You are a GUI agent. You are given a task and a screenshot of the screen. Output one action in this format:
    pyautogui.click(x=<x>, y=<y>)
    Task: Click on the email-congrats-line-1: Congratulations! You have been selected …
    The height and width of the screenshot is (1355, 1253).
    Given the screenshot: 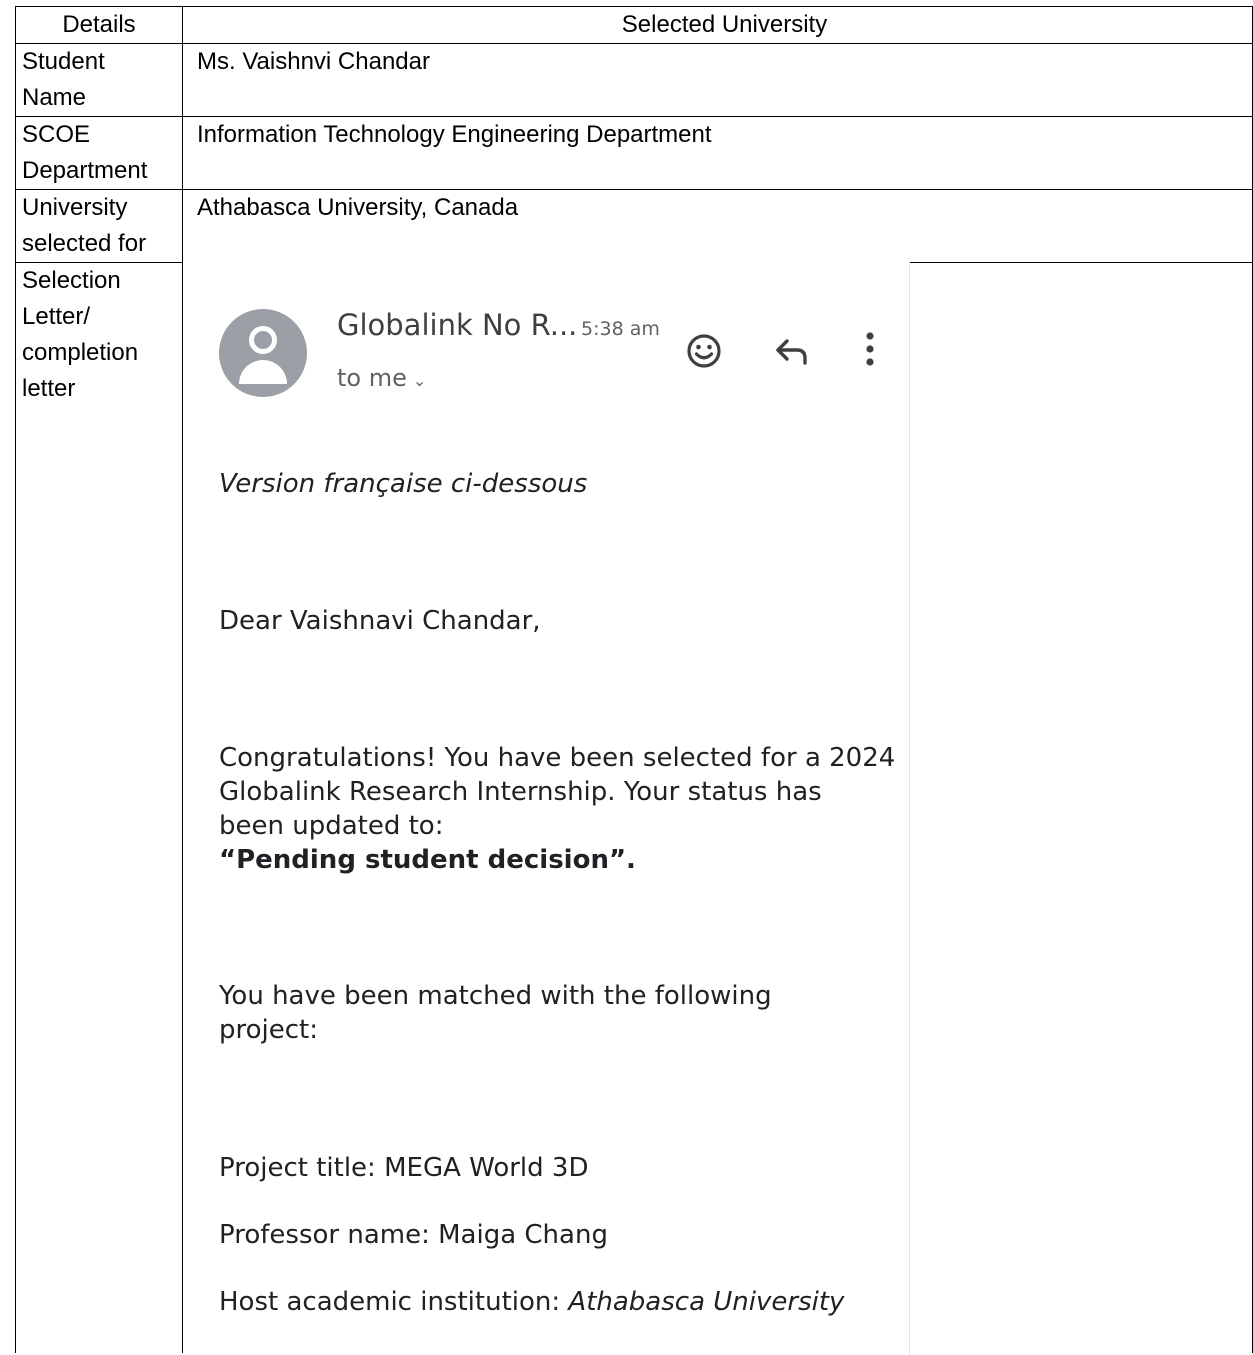 What is the action you would take?
    pyautogui.click(x=557, y=758)
    